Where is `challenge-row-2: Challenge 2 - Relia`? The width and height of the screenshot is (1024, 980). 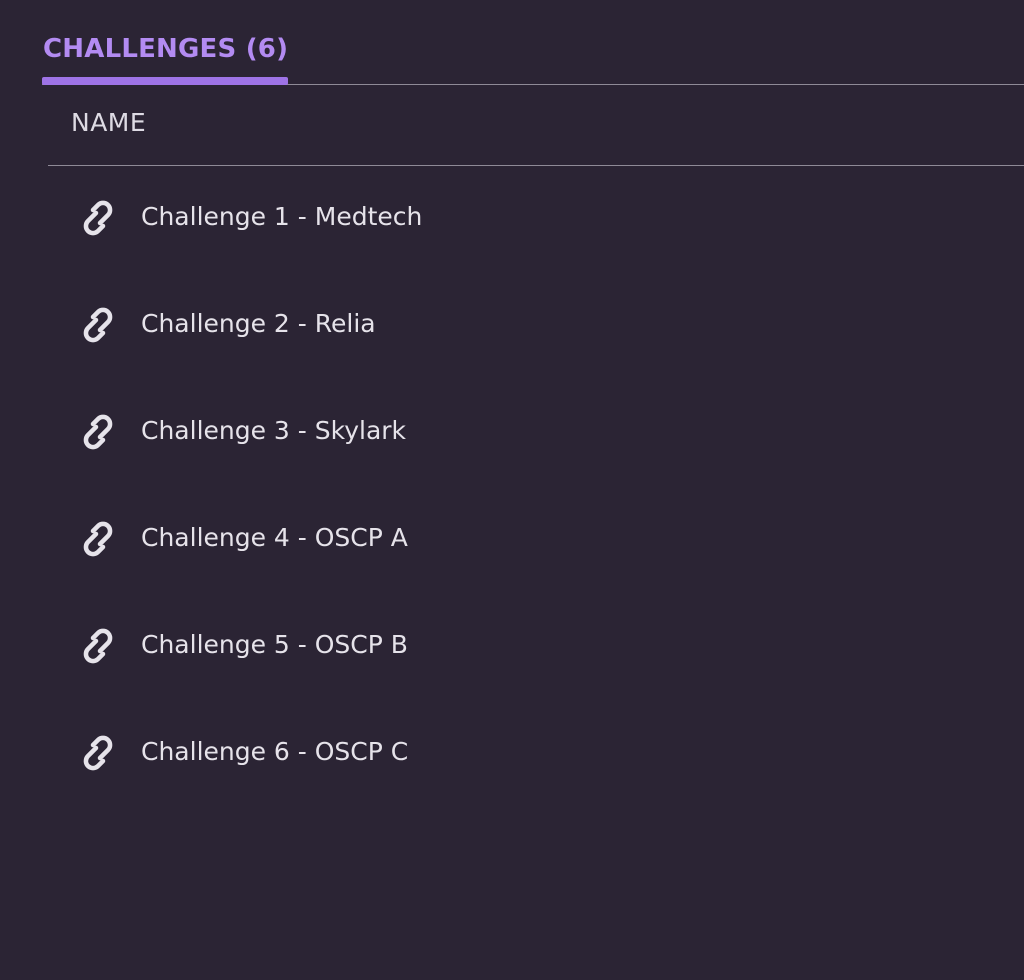
challenge-row-2: Challenge 2 - Relia is located at coordinates (536, 326).